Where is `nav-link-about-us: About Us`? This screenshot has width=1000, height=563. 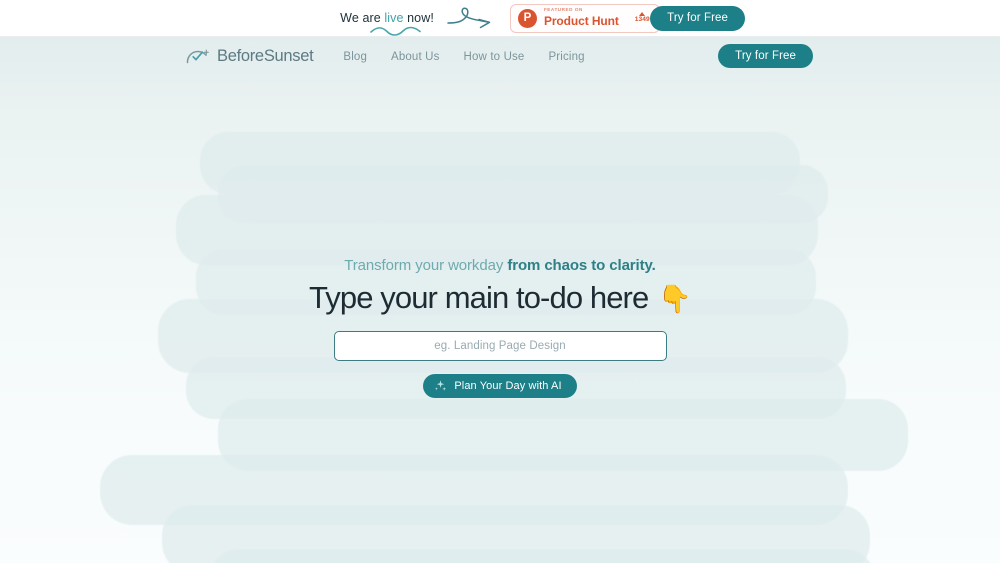 nav-link-about-us: About Us is located at coordinates (415, 57).